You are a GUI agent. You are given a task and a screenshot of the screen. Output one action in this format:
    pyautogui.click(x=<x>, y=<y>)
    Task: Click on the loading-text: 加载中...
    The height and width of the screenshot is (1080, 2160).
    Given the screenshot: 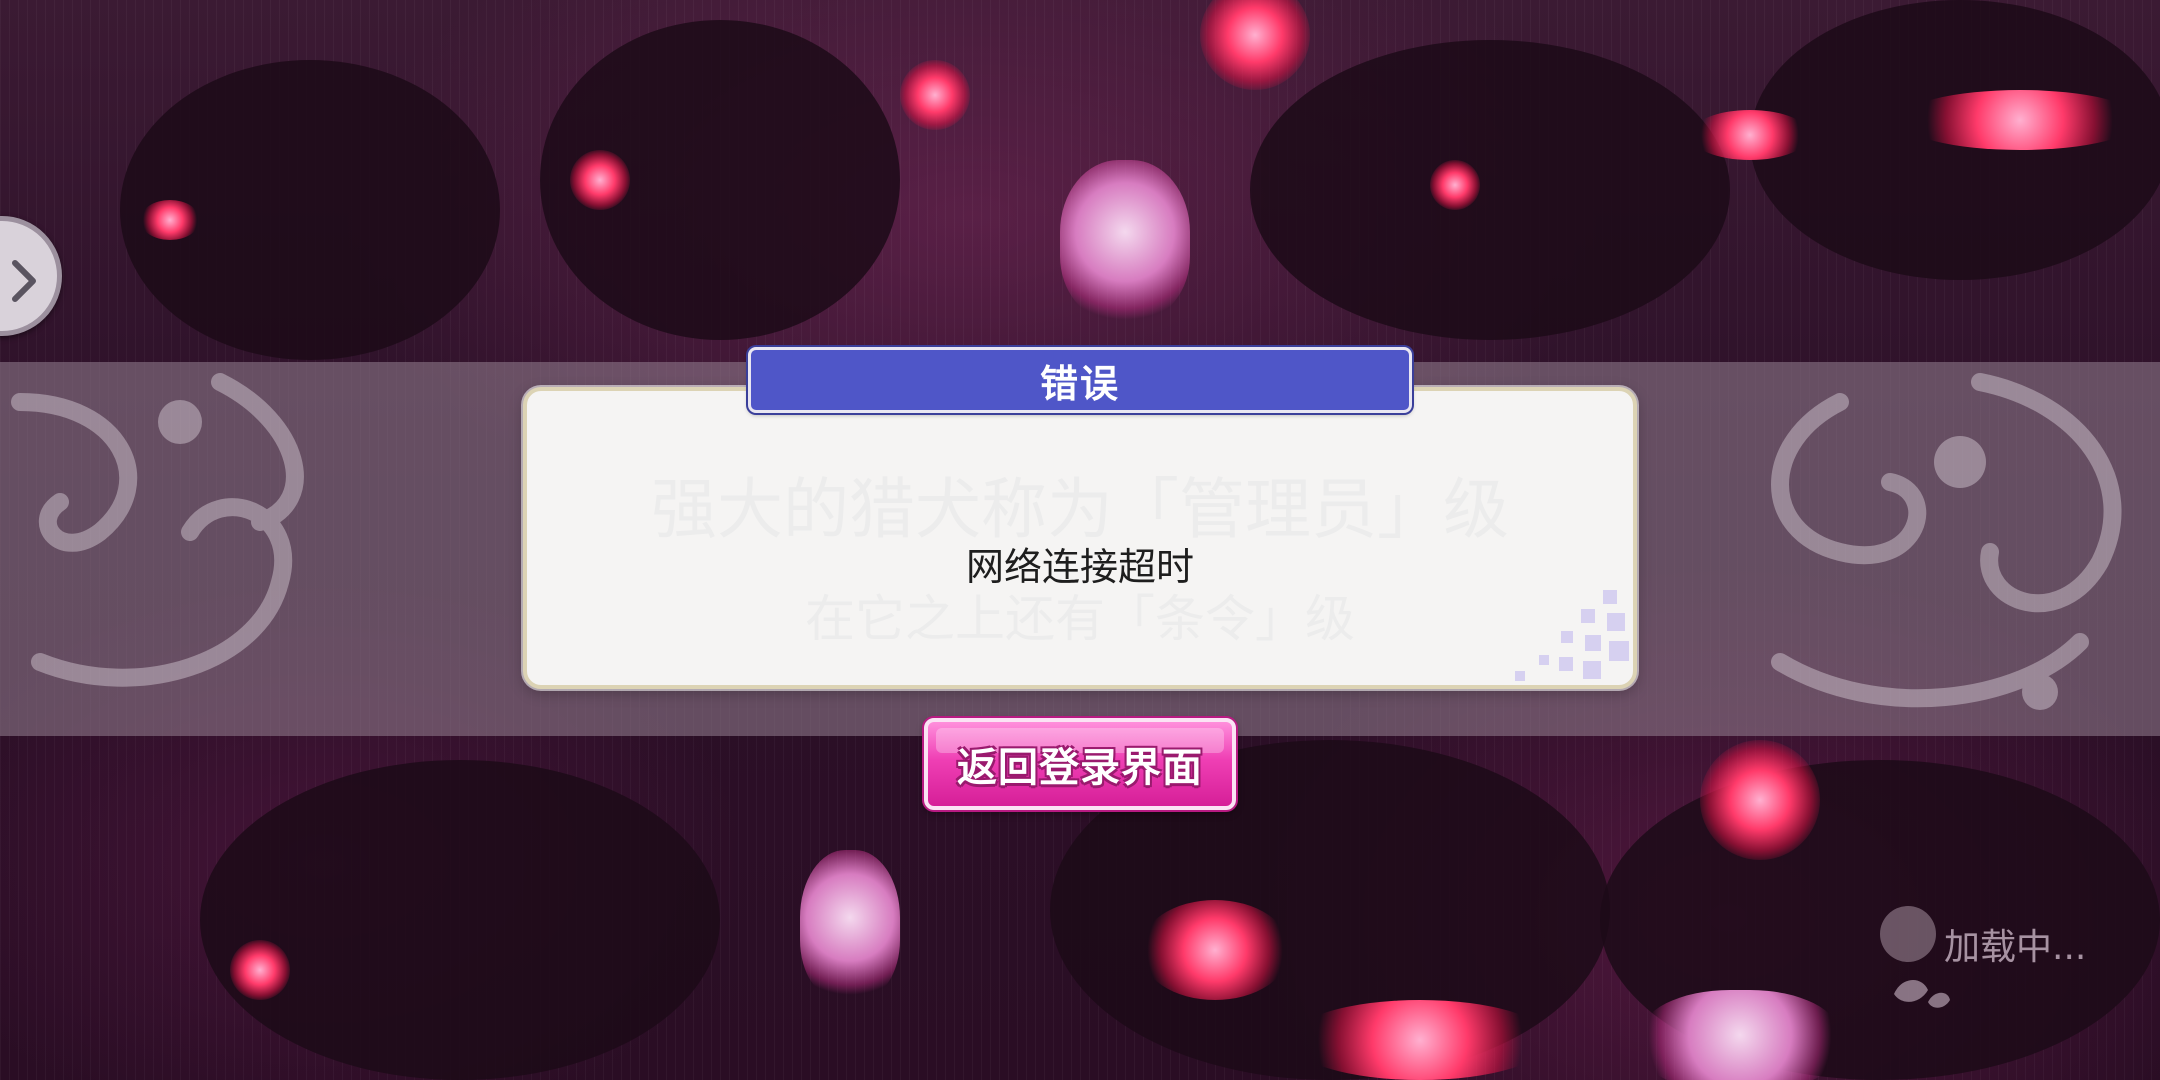 What is the action you would take?
    pyautogui.click(x=2015, y=947)
    